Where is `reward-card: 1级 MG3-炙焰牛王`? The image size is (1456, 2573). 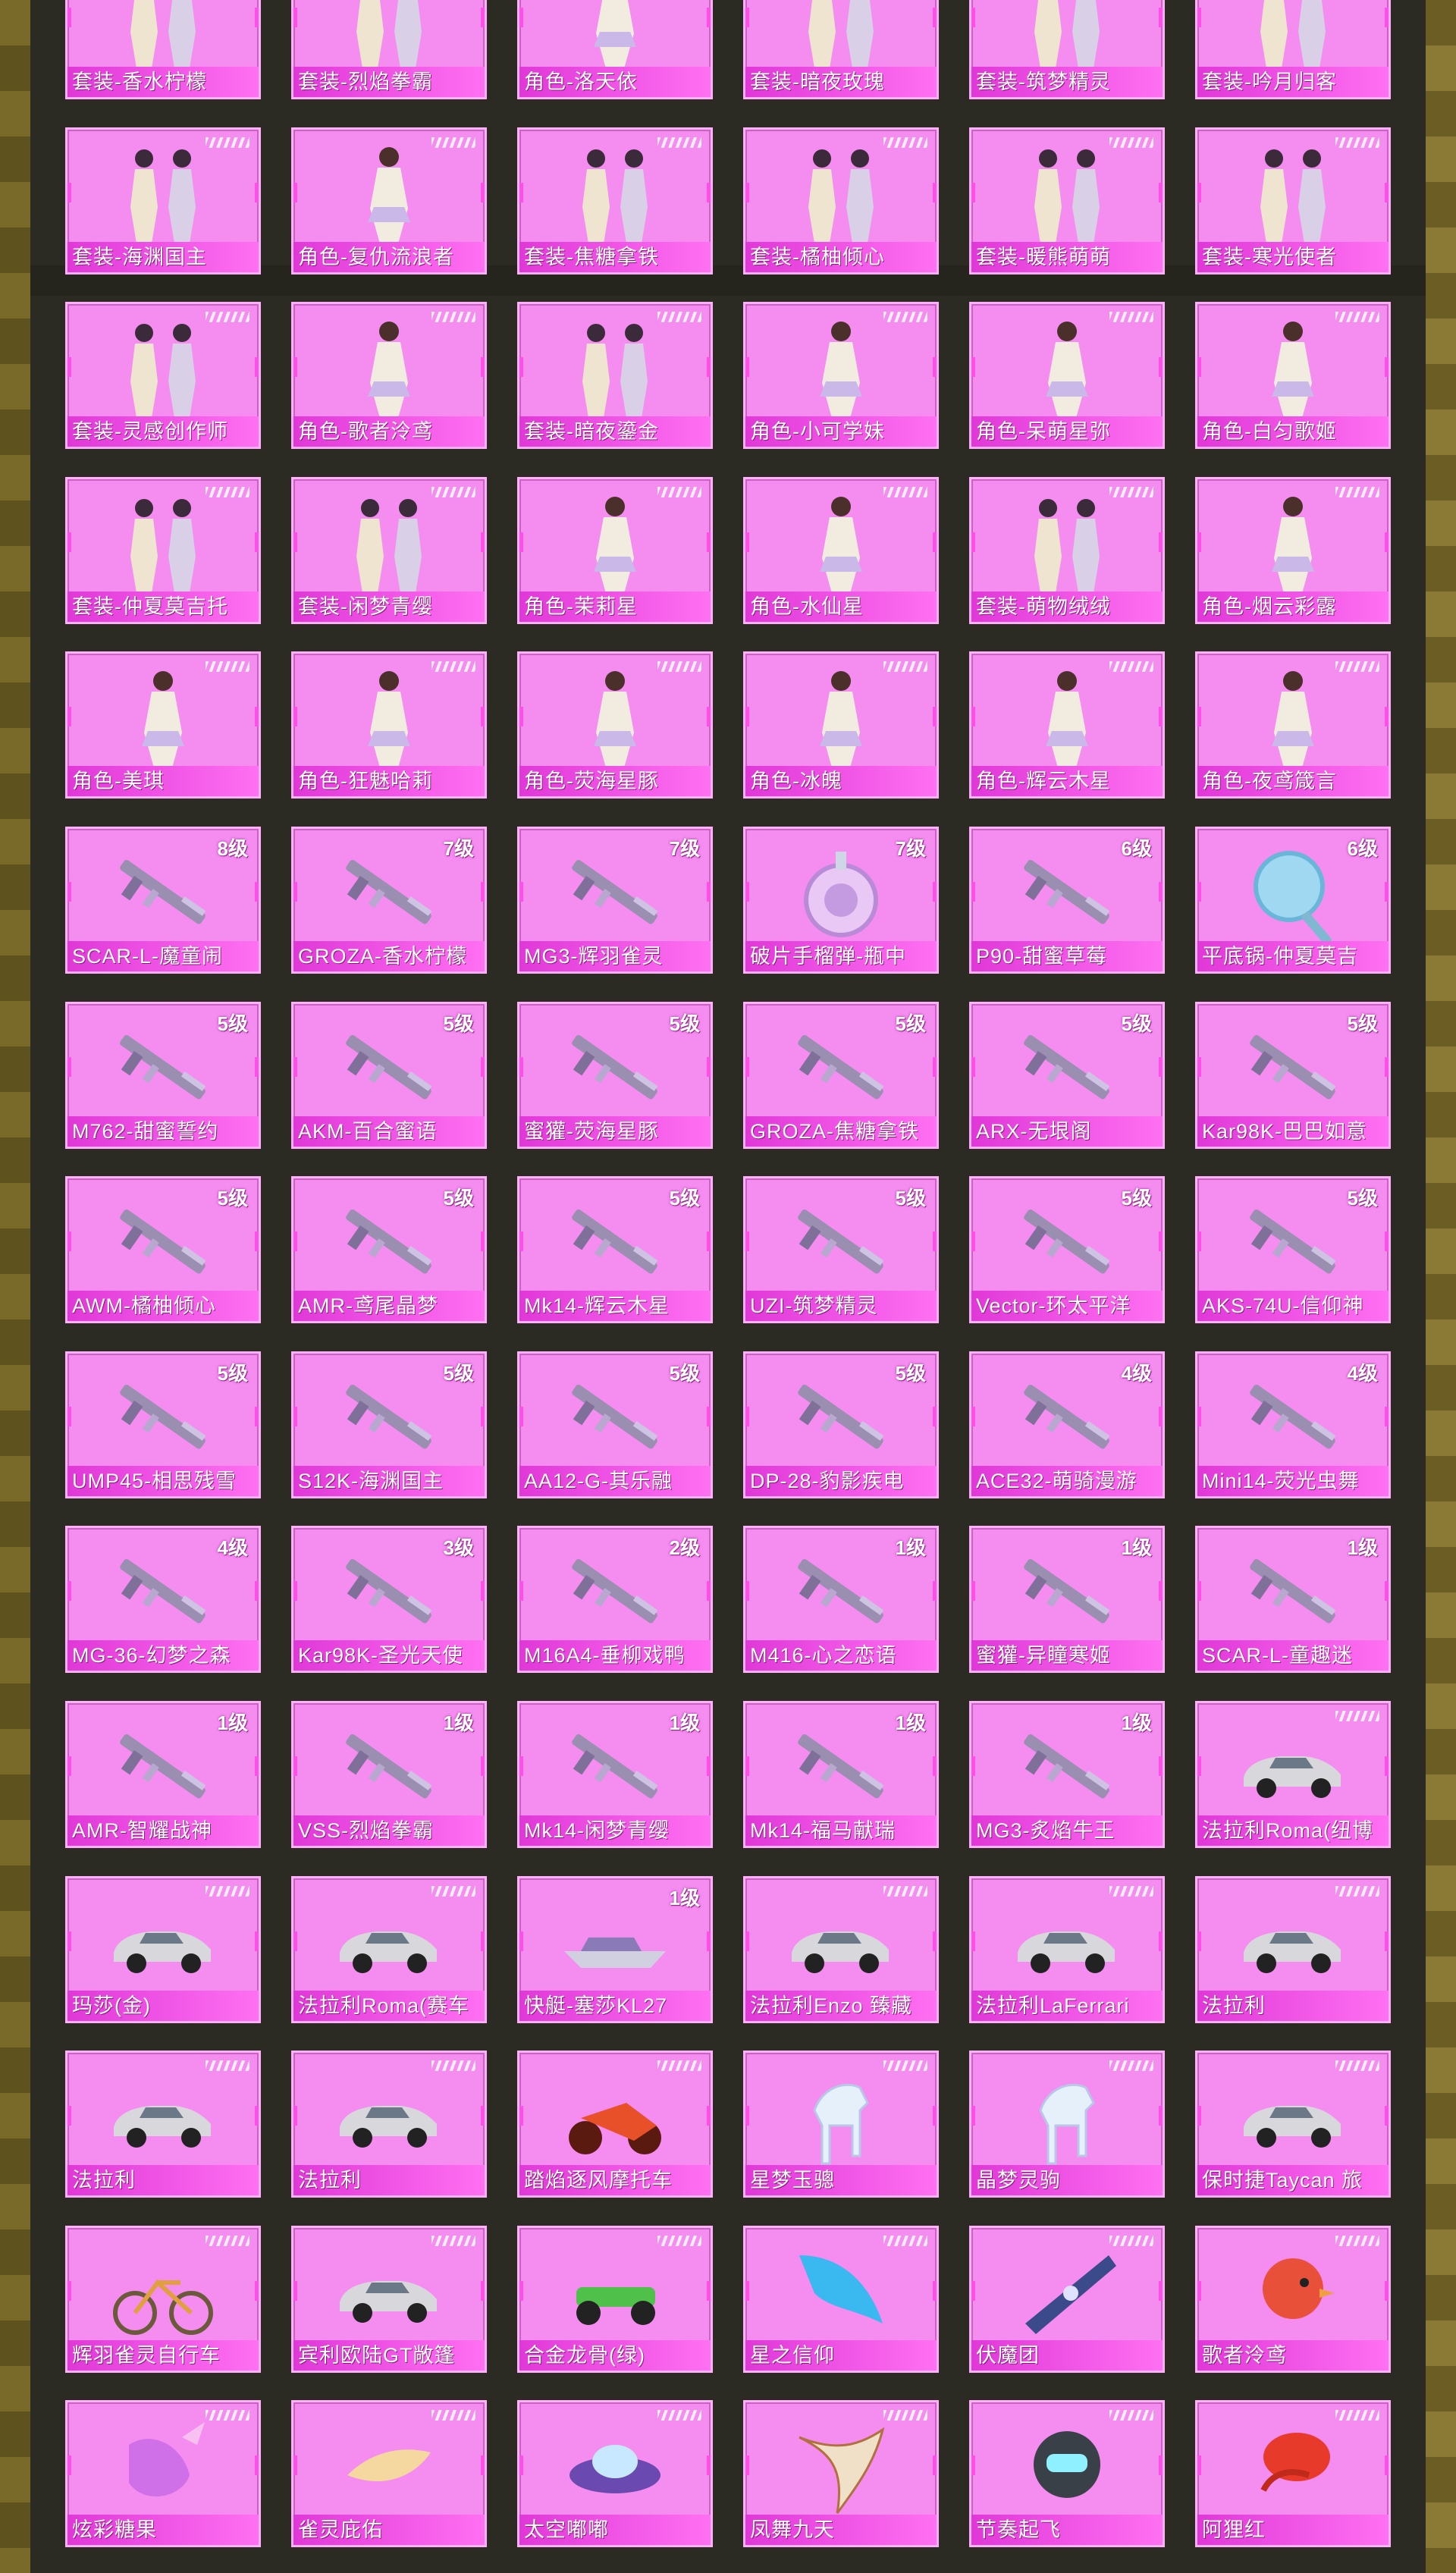
reward-card: 1级 MG3-炙焰牛王 is located at coordinates (1067, 1774).